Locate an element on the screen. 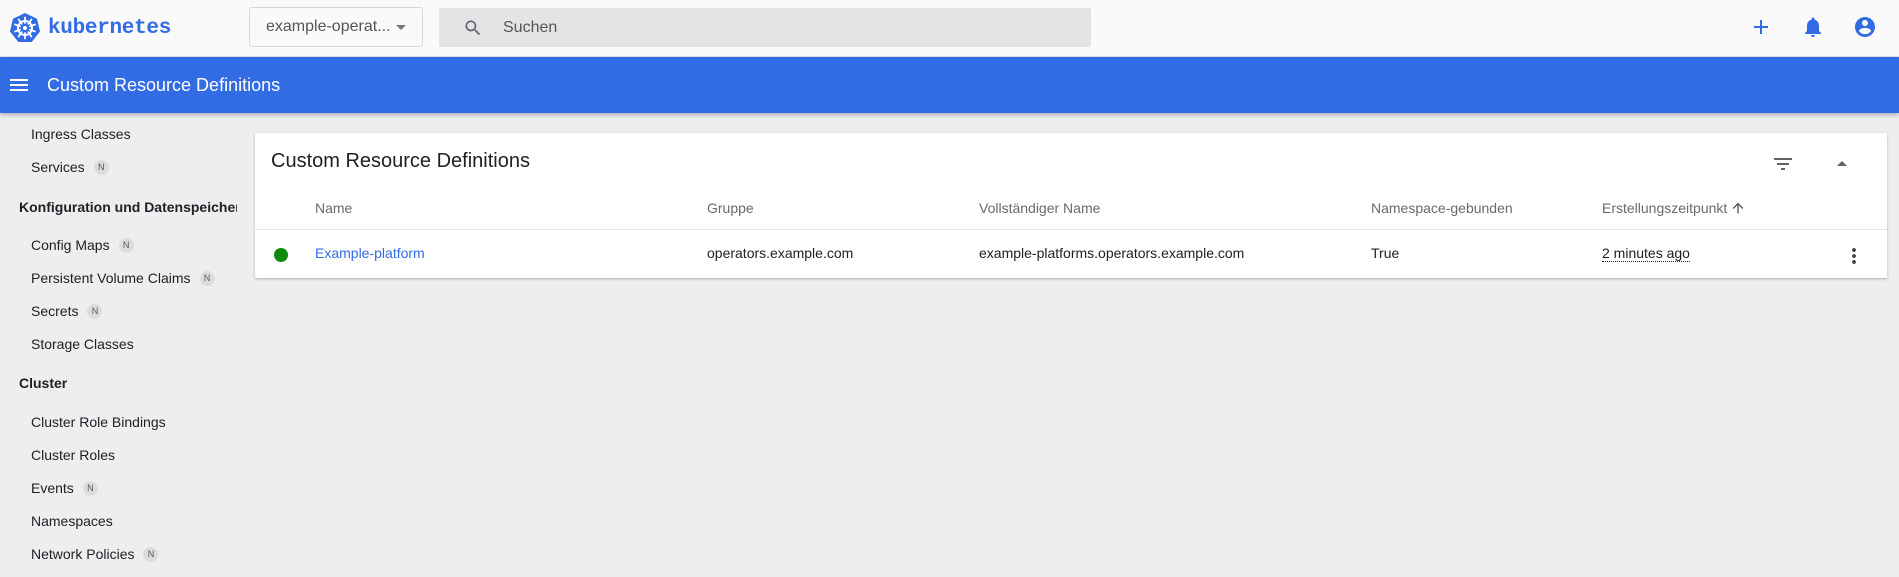  column-header-name: Name is located at coordinates (333, 208).